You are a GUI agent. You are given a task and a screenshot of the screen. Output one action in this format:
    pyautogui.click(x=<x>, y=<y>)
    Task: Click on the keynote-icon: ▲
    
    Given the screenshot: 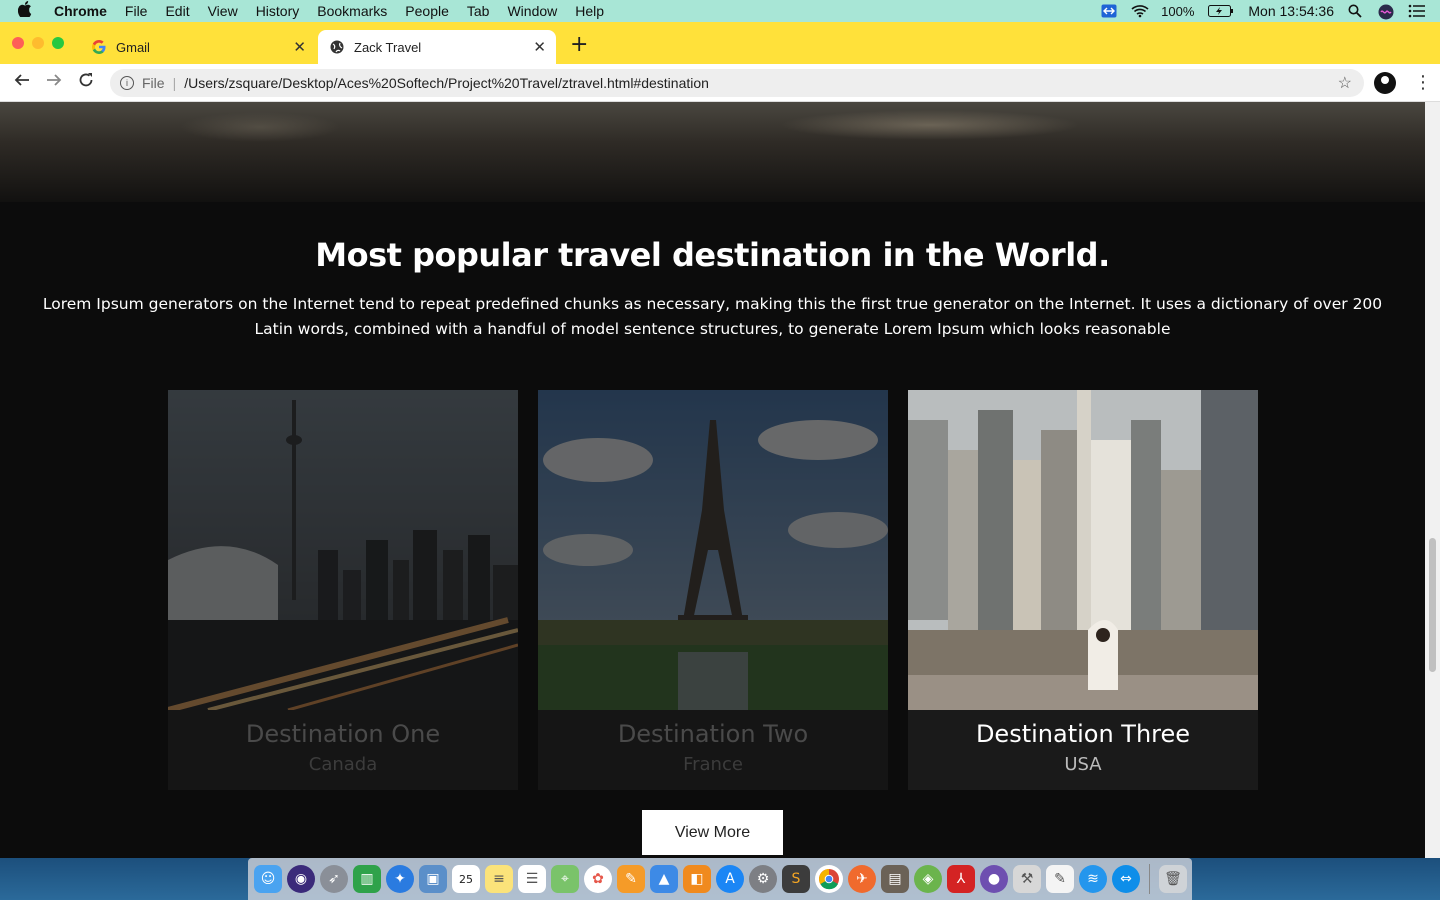 What is the action you would take?
    pyautogui.click(x=664, y=879)
    